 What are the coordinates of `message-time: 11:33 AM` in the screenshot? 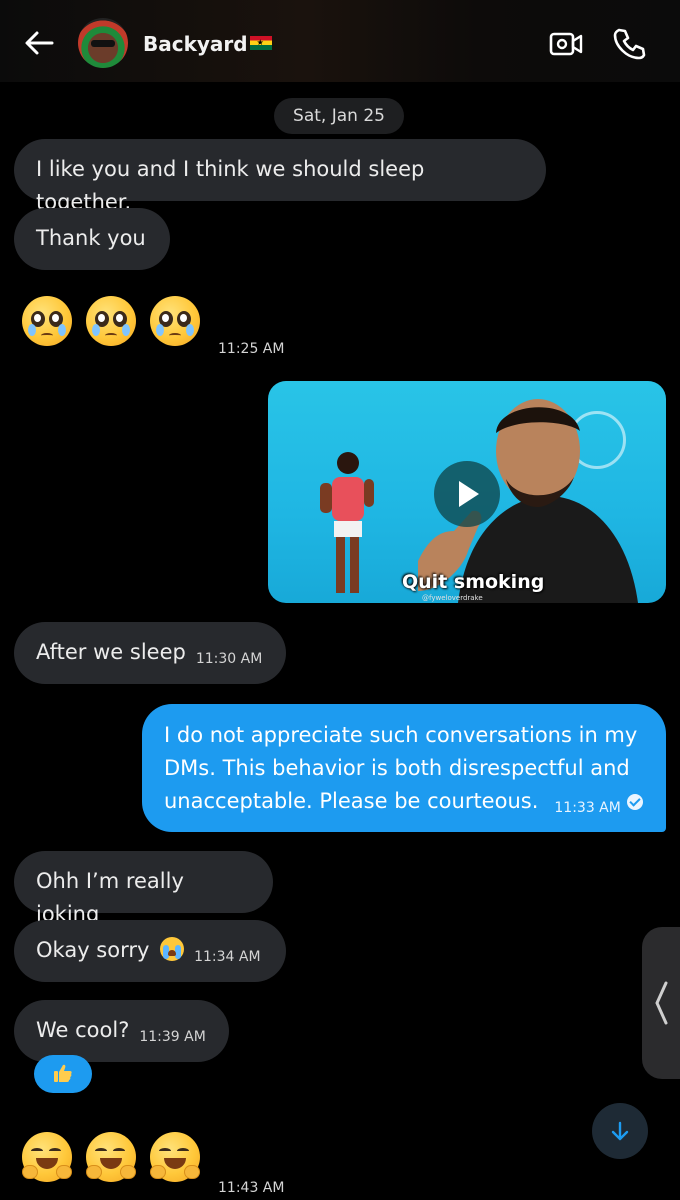 It's located at (587, 808).